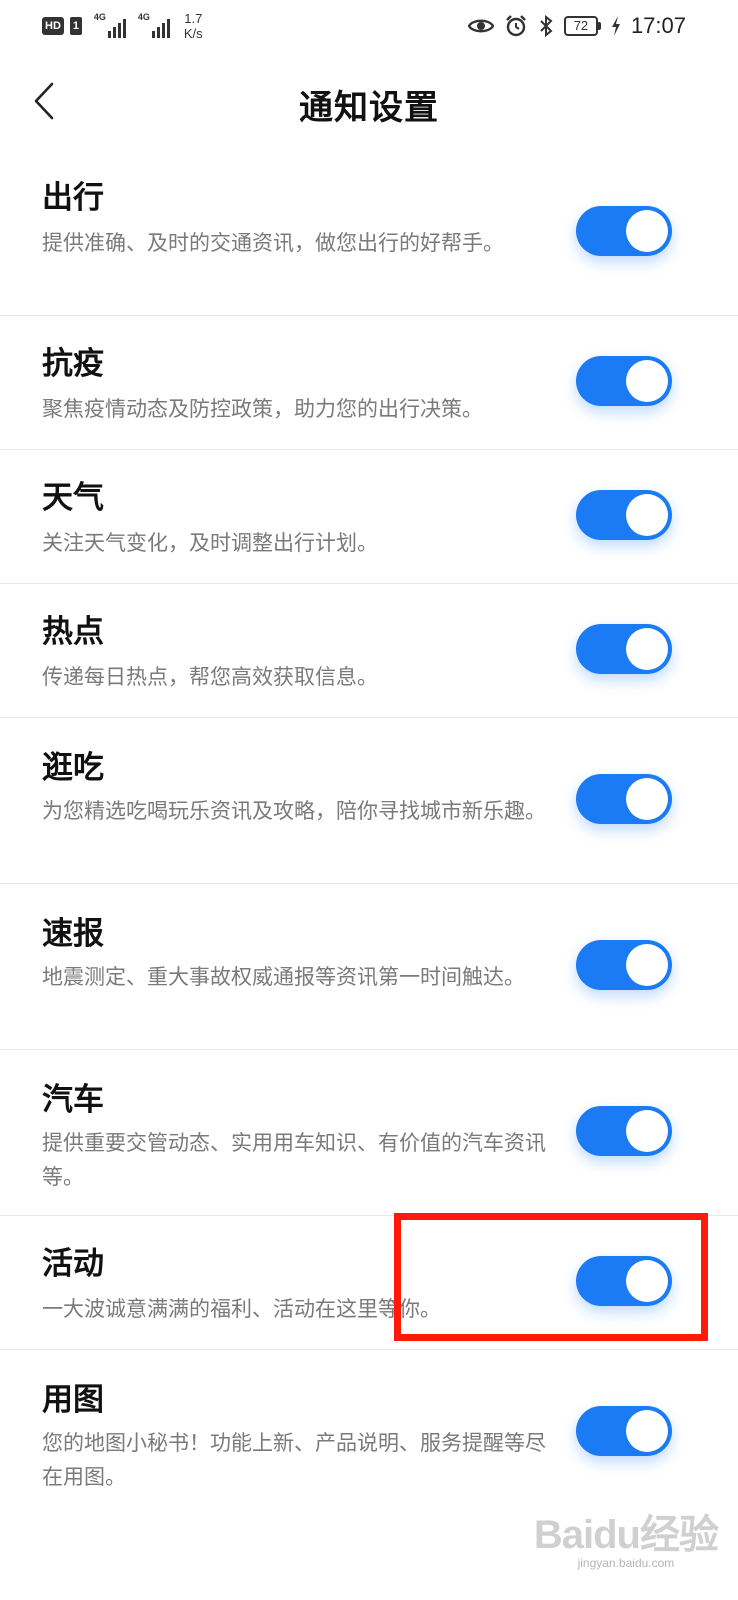 The image size is (738, 1600). I want to click on setting-title: 天气, so click(73, 498).